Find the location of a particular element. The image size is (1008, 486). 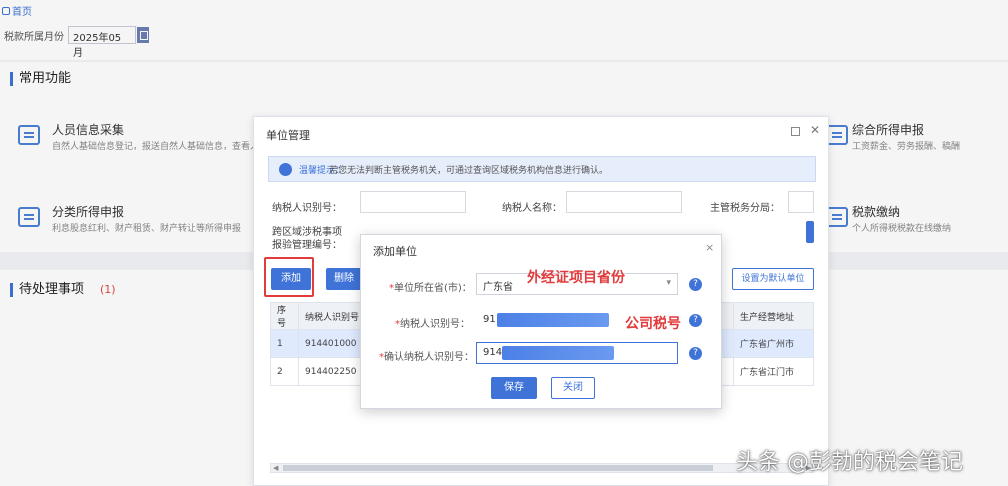

col-header-no: 序号 is located at coordinates (284, 316).